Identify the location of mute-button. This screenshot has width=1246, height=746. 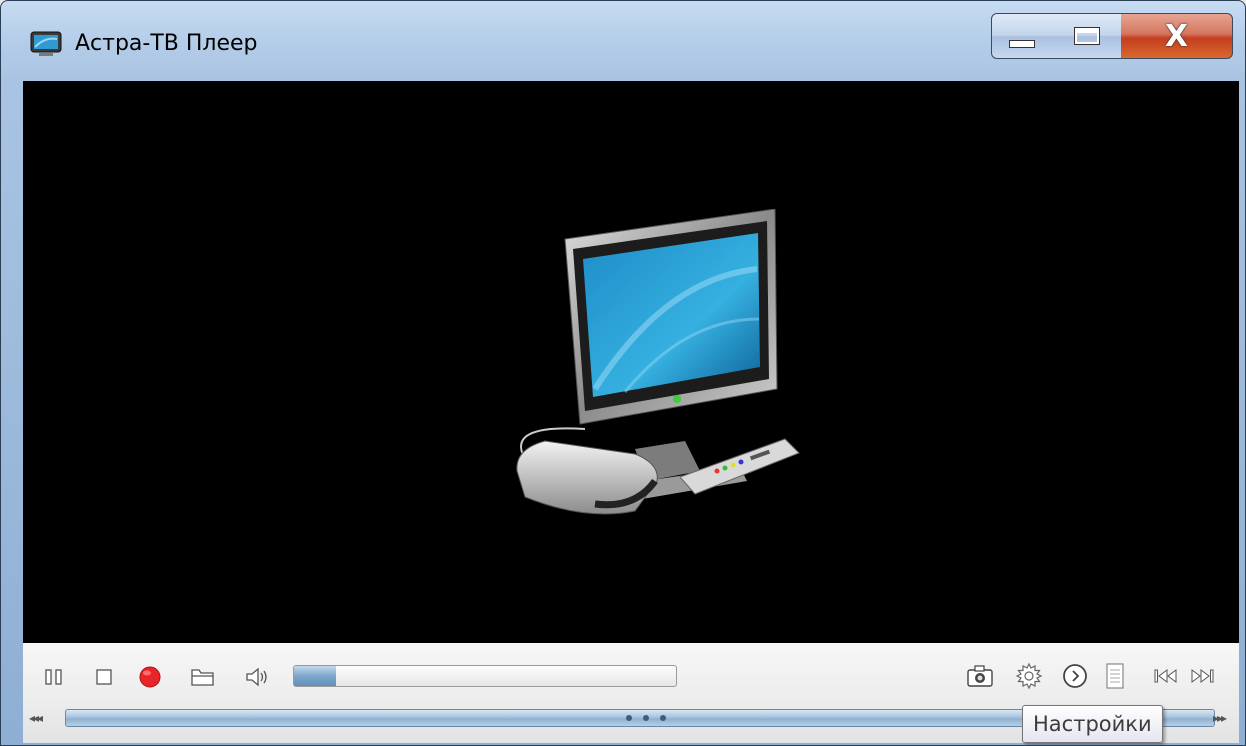
(257, 677).